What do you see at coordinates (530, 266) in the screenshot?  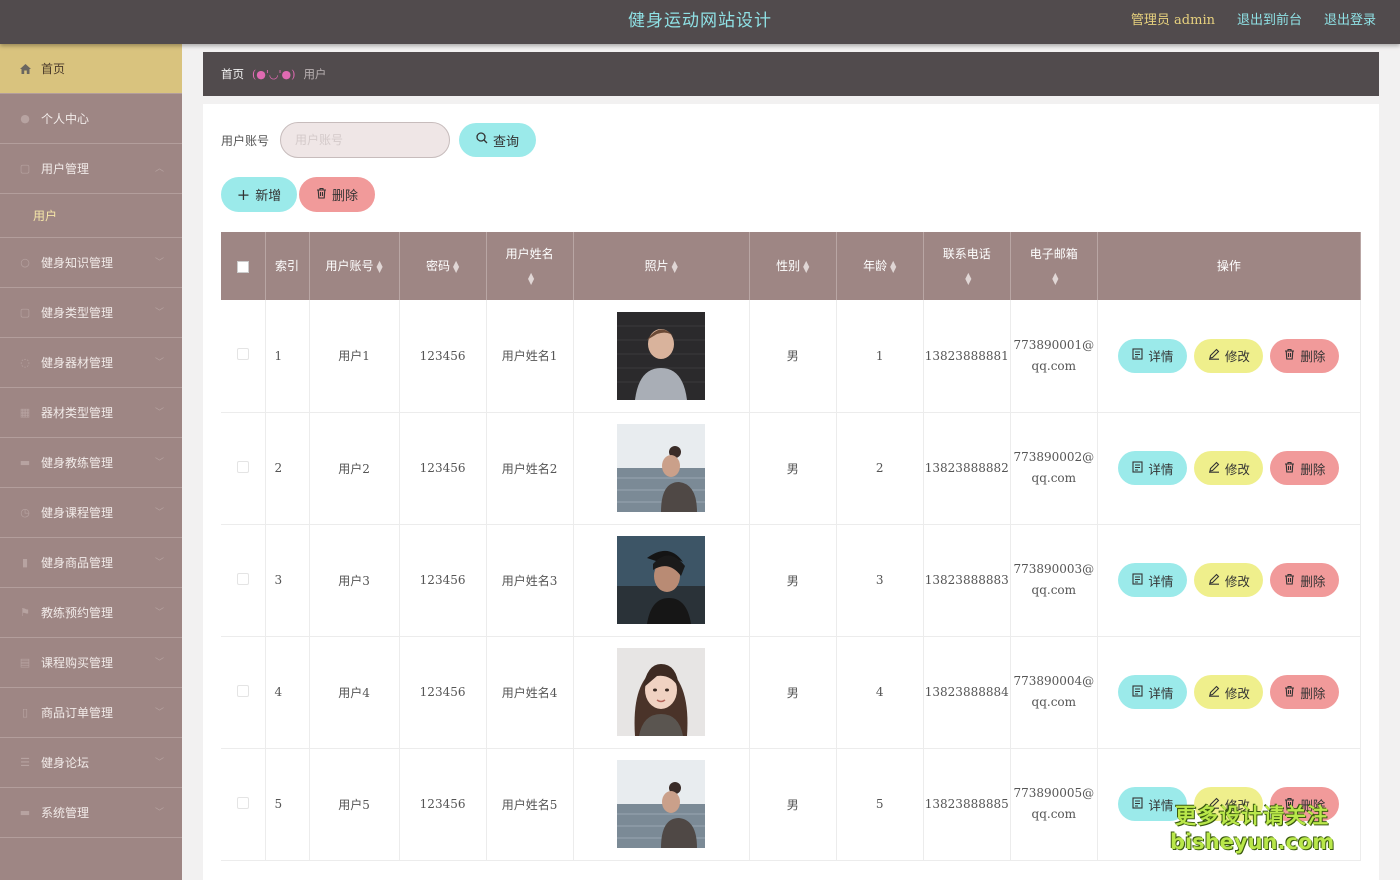 I see `column-header-name: 用户姓名 ▲ ▼` at bounding box center [530, 266].